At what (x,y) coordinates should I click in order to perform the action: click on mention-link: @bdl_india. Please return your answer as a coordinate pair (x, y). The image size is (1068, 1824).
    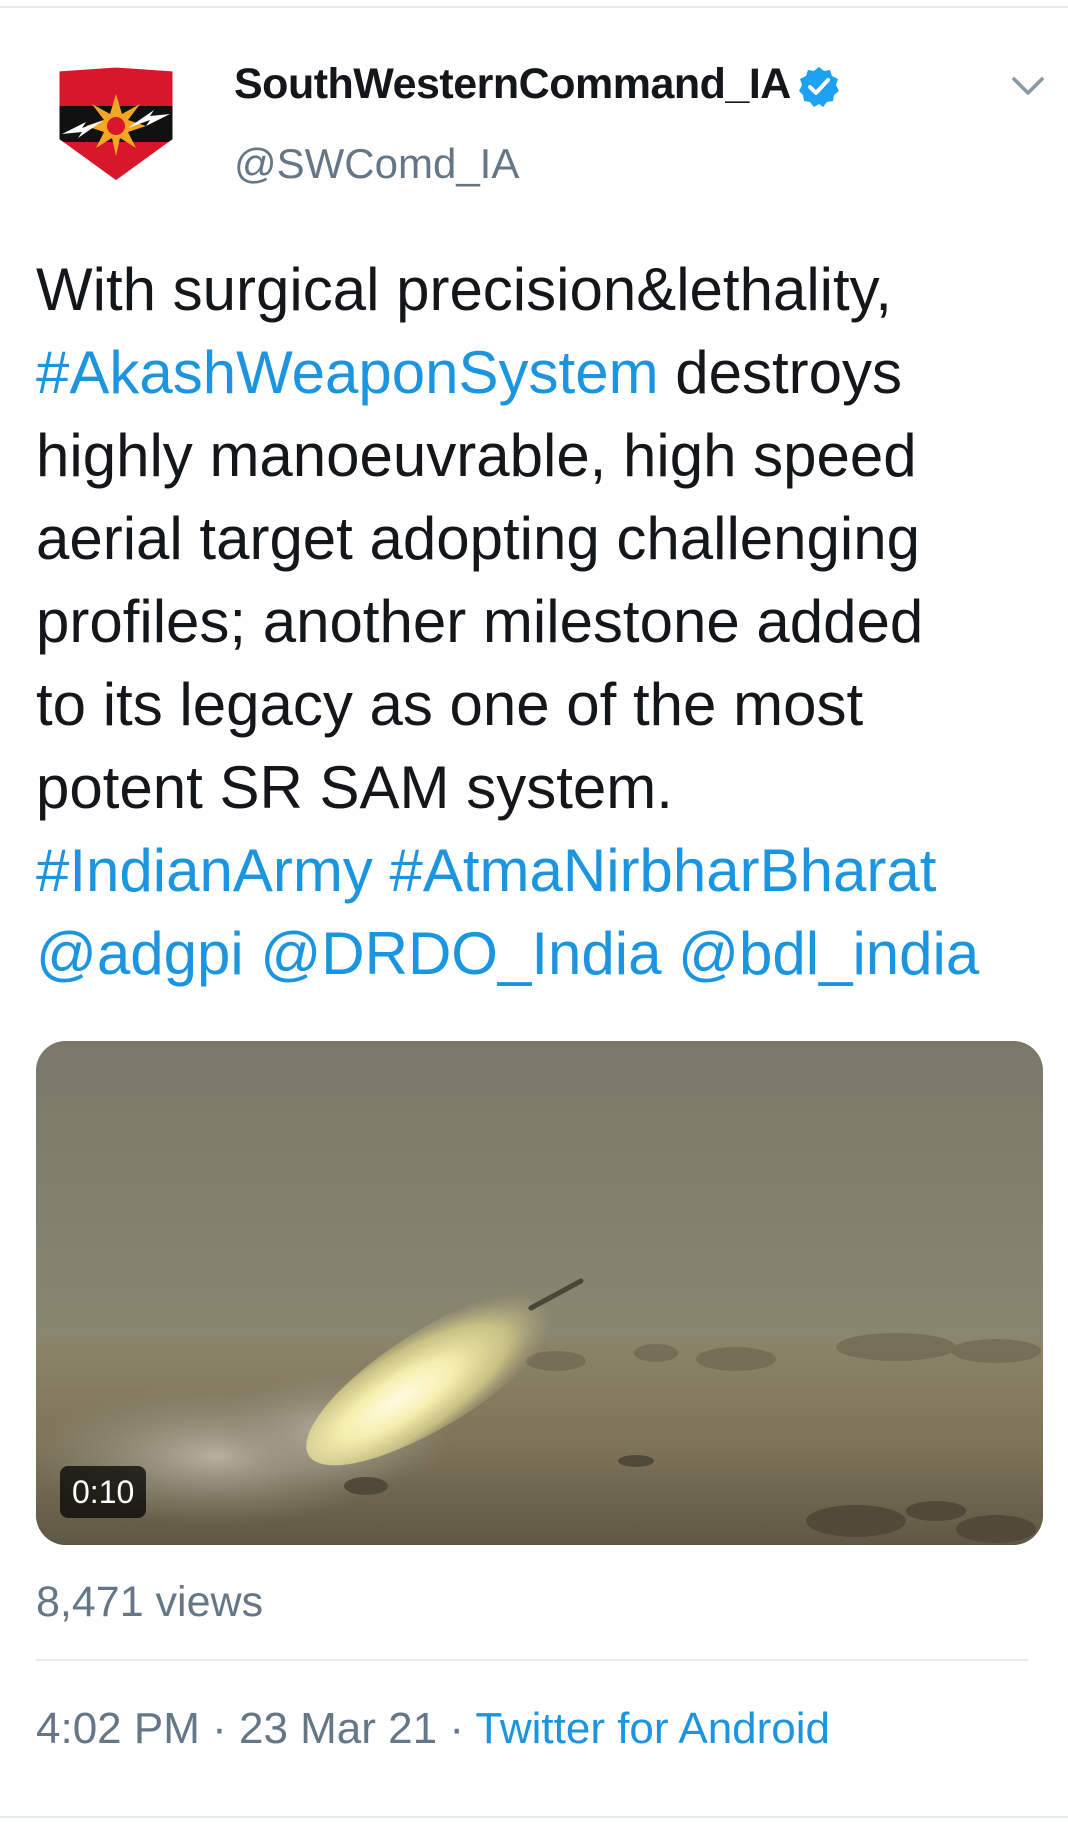
    Looking at the image, I should click on (828, 953).